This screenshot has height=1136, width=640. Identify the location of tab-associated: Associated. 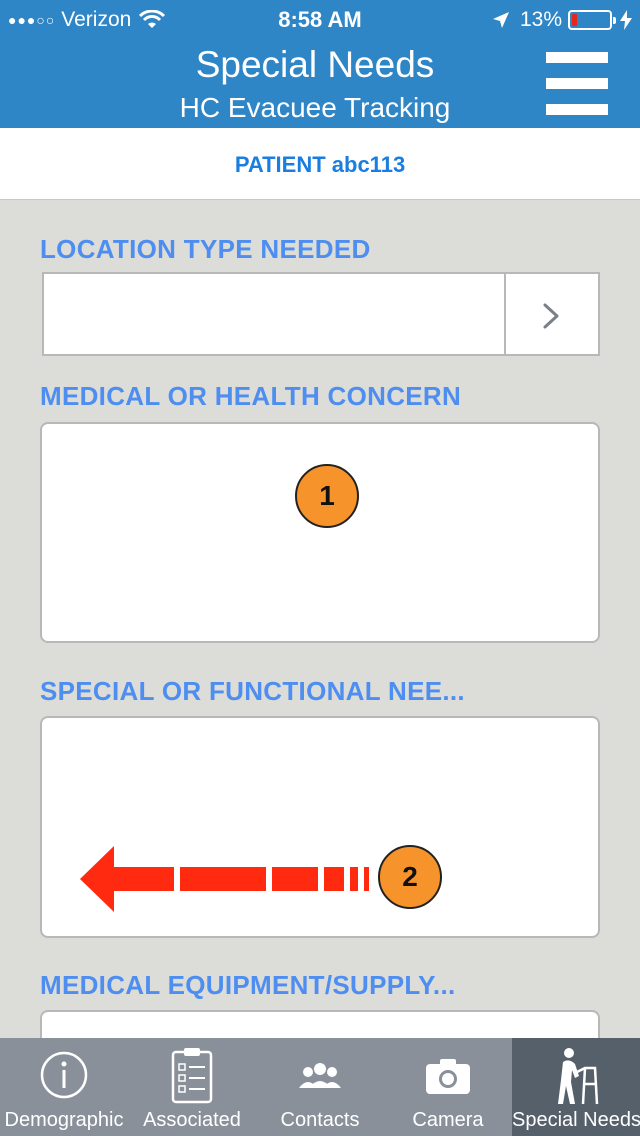
(192, 1087).